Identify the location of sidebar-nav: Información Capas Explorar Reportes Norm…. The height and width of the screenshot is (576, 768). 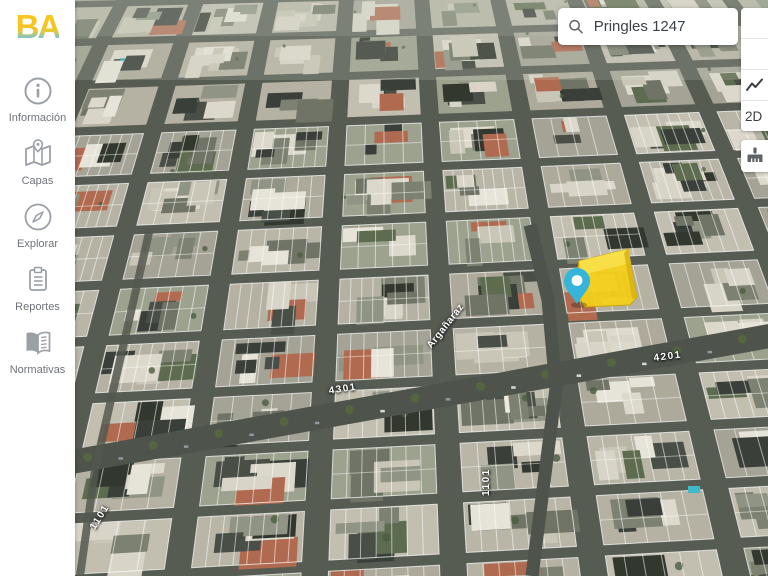
(37, 225).